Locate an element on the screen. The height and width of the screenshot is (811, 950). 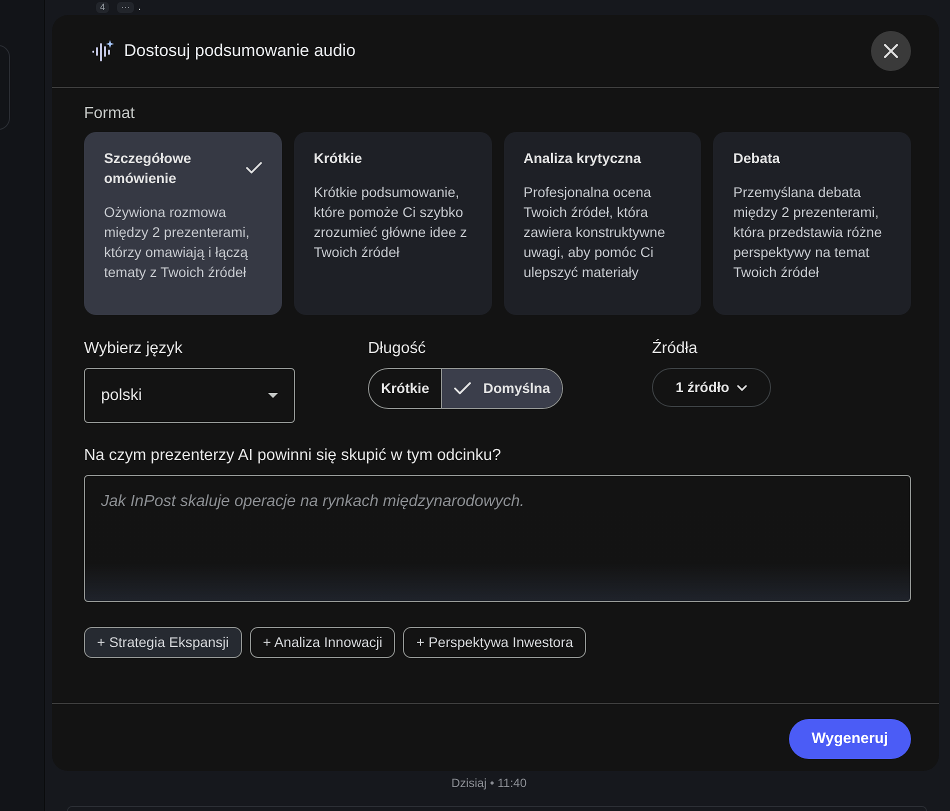
card-description: Krótkie podsumowanie, które pomoże Ci szybko zrozumieć główne idee z Twoich źródeł is located at coordinates (391, 222).